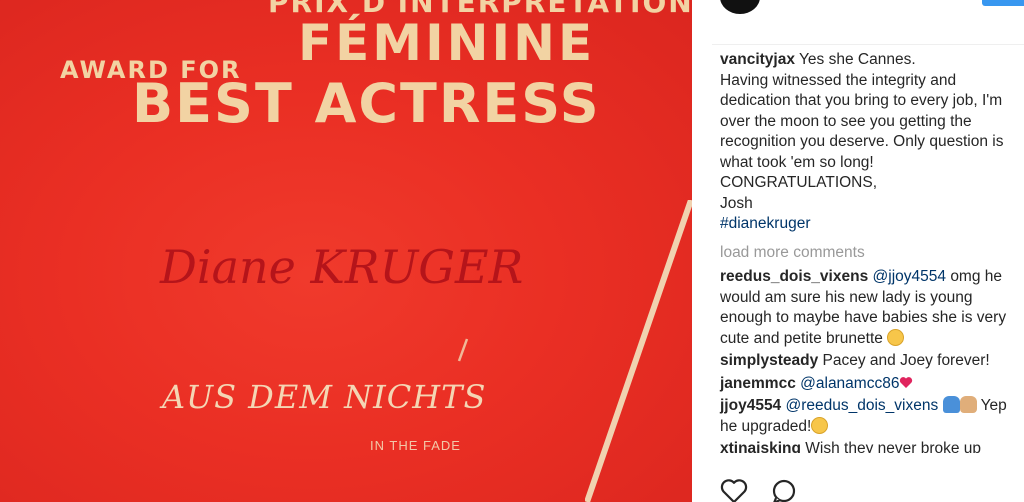  I want to click on caption-line-1: Yes she Cannes., so click(857, 59).